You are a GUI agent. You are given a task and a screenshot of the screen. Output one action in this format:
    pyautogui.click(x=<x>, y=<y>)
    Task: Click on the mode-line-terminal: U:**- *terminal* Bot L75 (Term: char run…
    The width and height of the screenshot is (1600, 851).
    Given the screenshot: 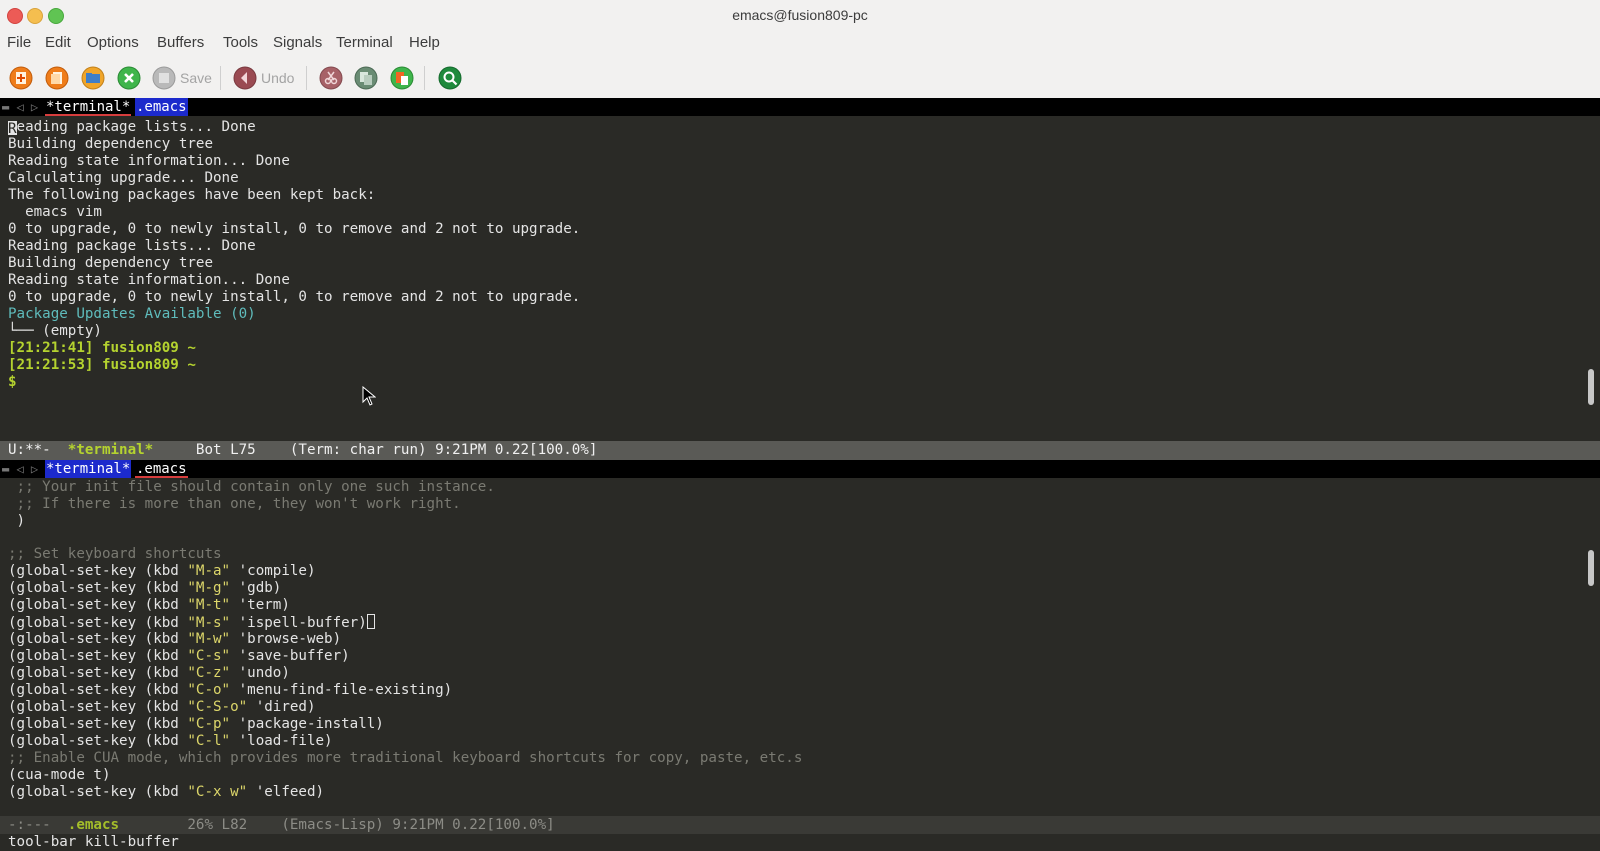 What is the action you would take?
    pyautogui.click(x=800, y=450)
    